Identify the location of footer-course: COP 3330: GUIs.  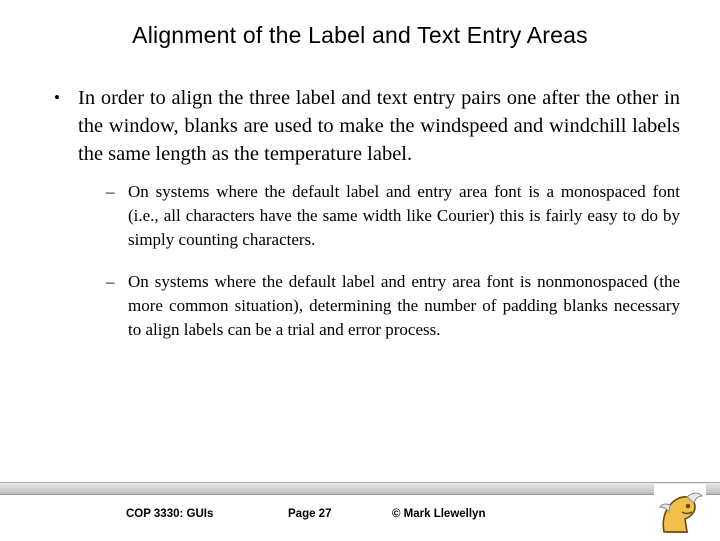
(170, 514).